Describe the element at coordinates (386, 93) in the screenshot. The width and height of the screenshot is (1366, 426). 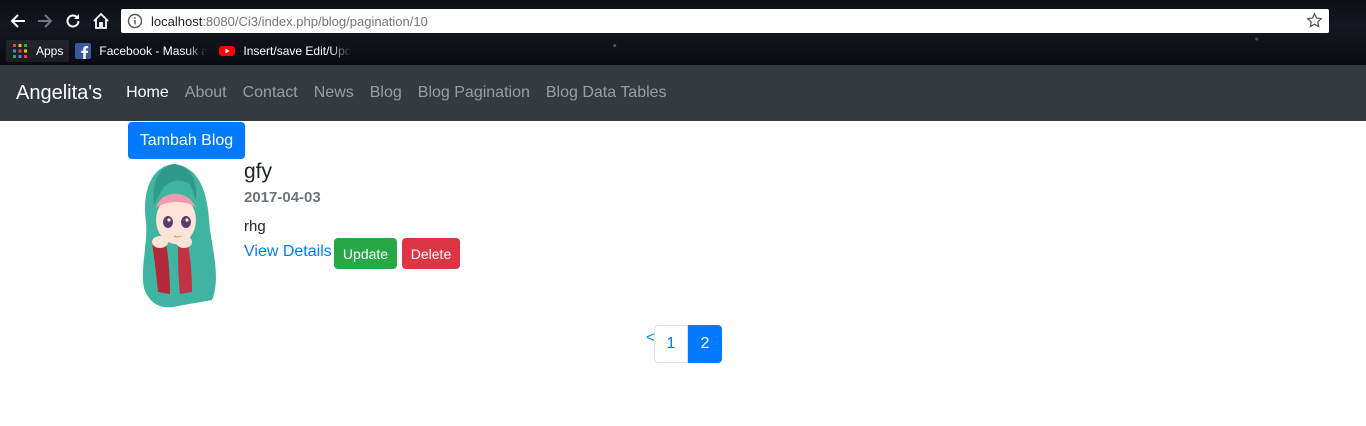
I see `nav-link-blog: Blog` at that location.